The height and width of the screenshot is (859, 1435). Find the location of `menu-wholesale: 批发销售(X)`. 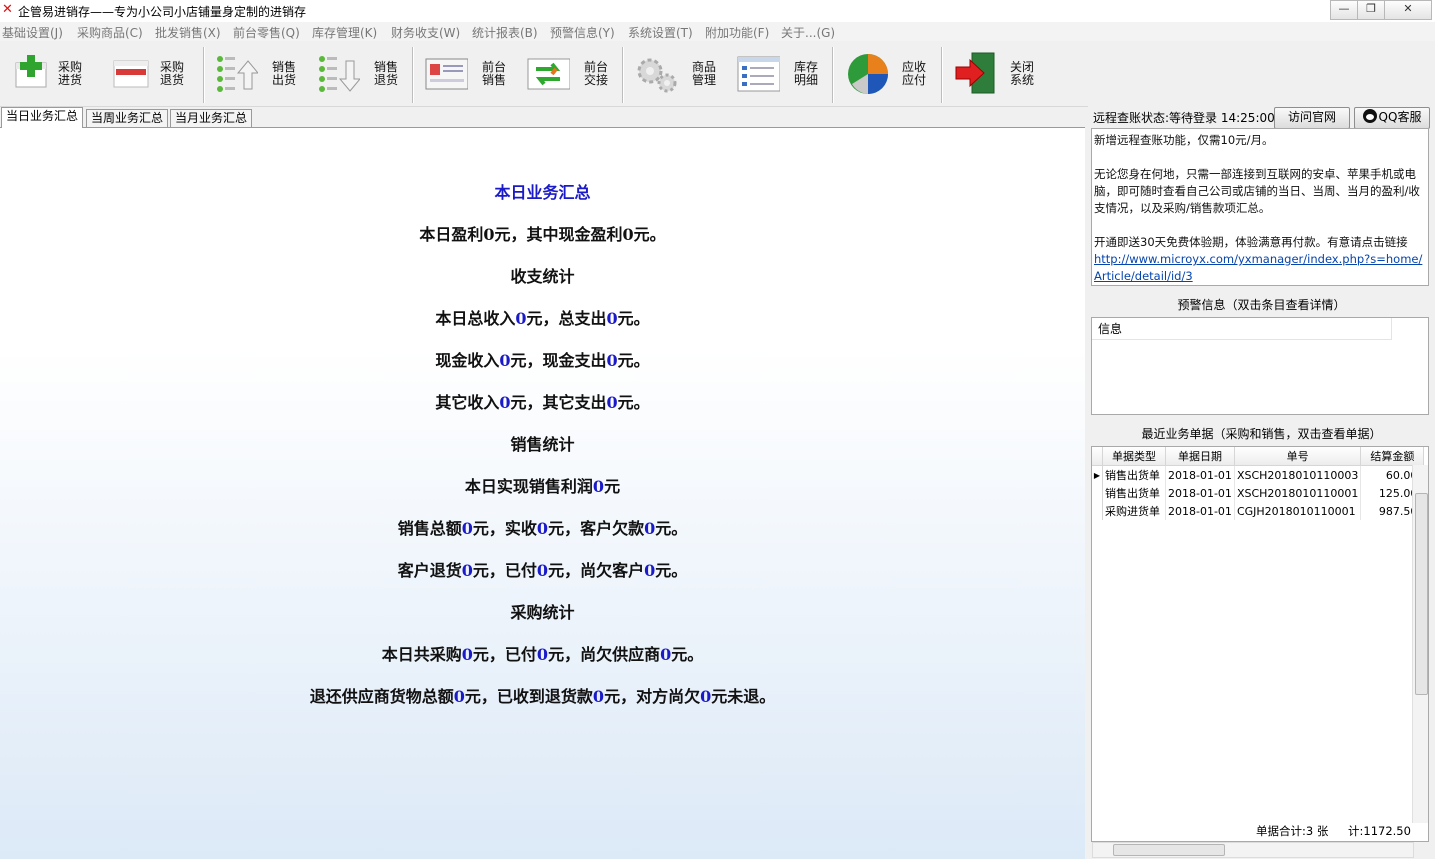

menu-wholesale: 批发销售(X) is located at coordinates (188, 32).